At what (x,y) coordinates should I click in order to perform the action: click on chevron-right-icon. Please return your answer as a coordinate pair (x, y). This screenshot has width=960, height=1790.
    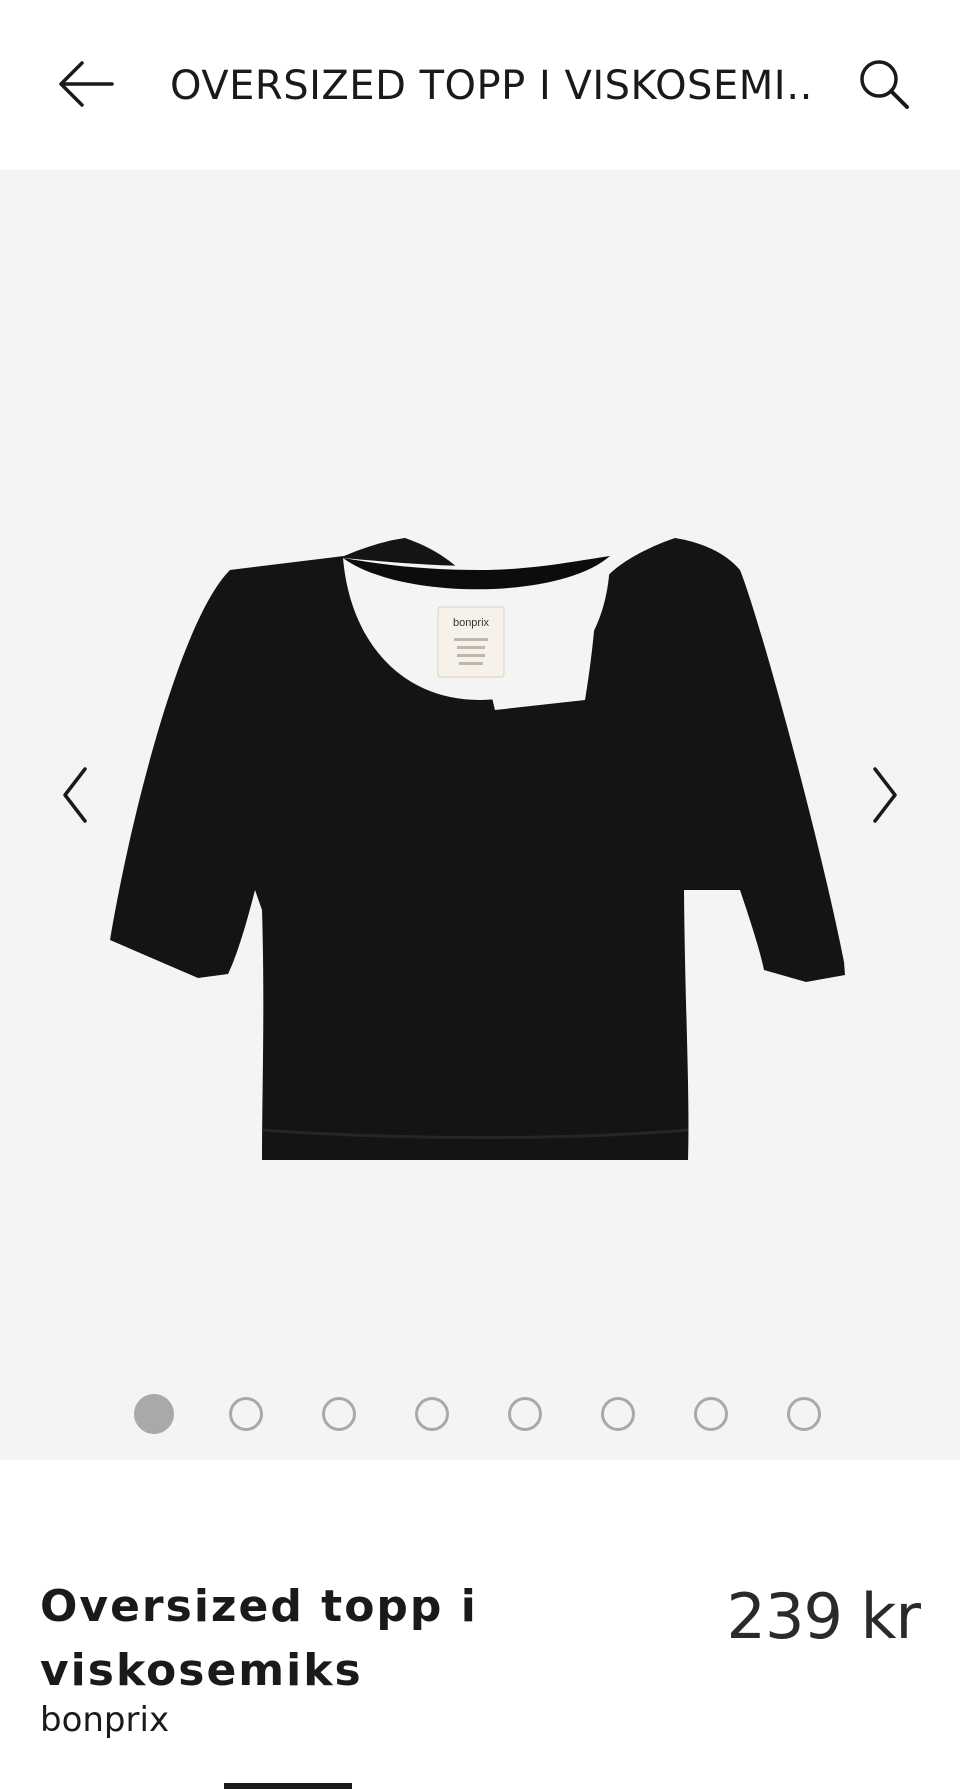
    Looking at the image, I should click on (885, 795).